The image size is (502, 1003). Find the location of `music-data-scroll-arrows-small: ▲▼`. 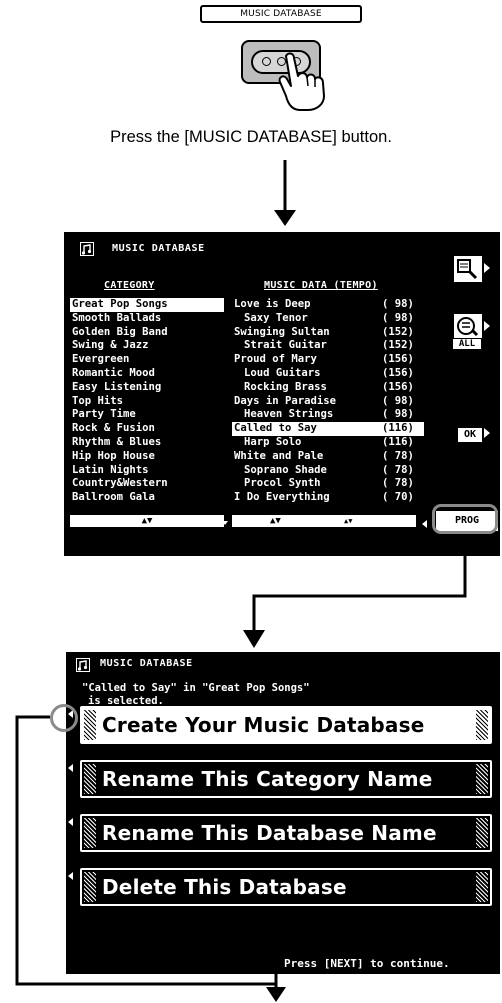

music-data-scroll-arrows-small: ▲▼ is located at coordinates (348, 521).